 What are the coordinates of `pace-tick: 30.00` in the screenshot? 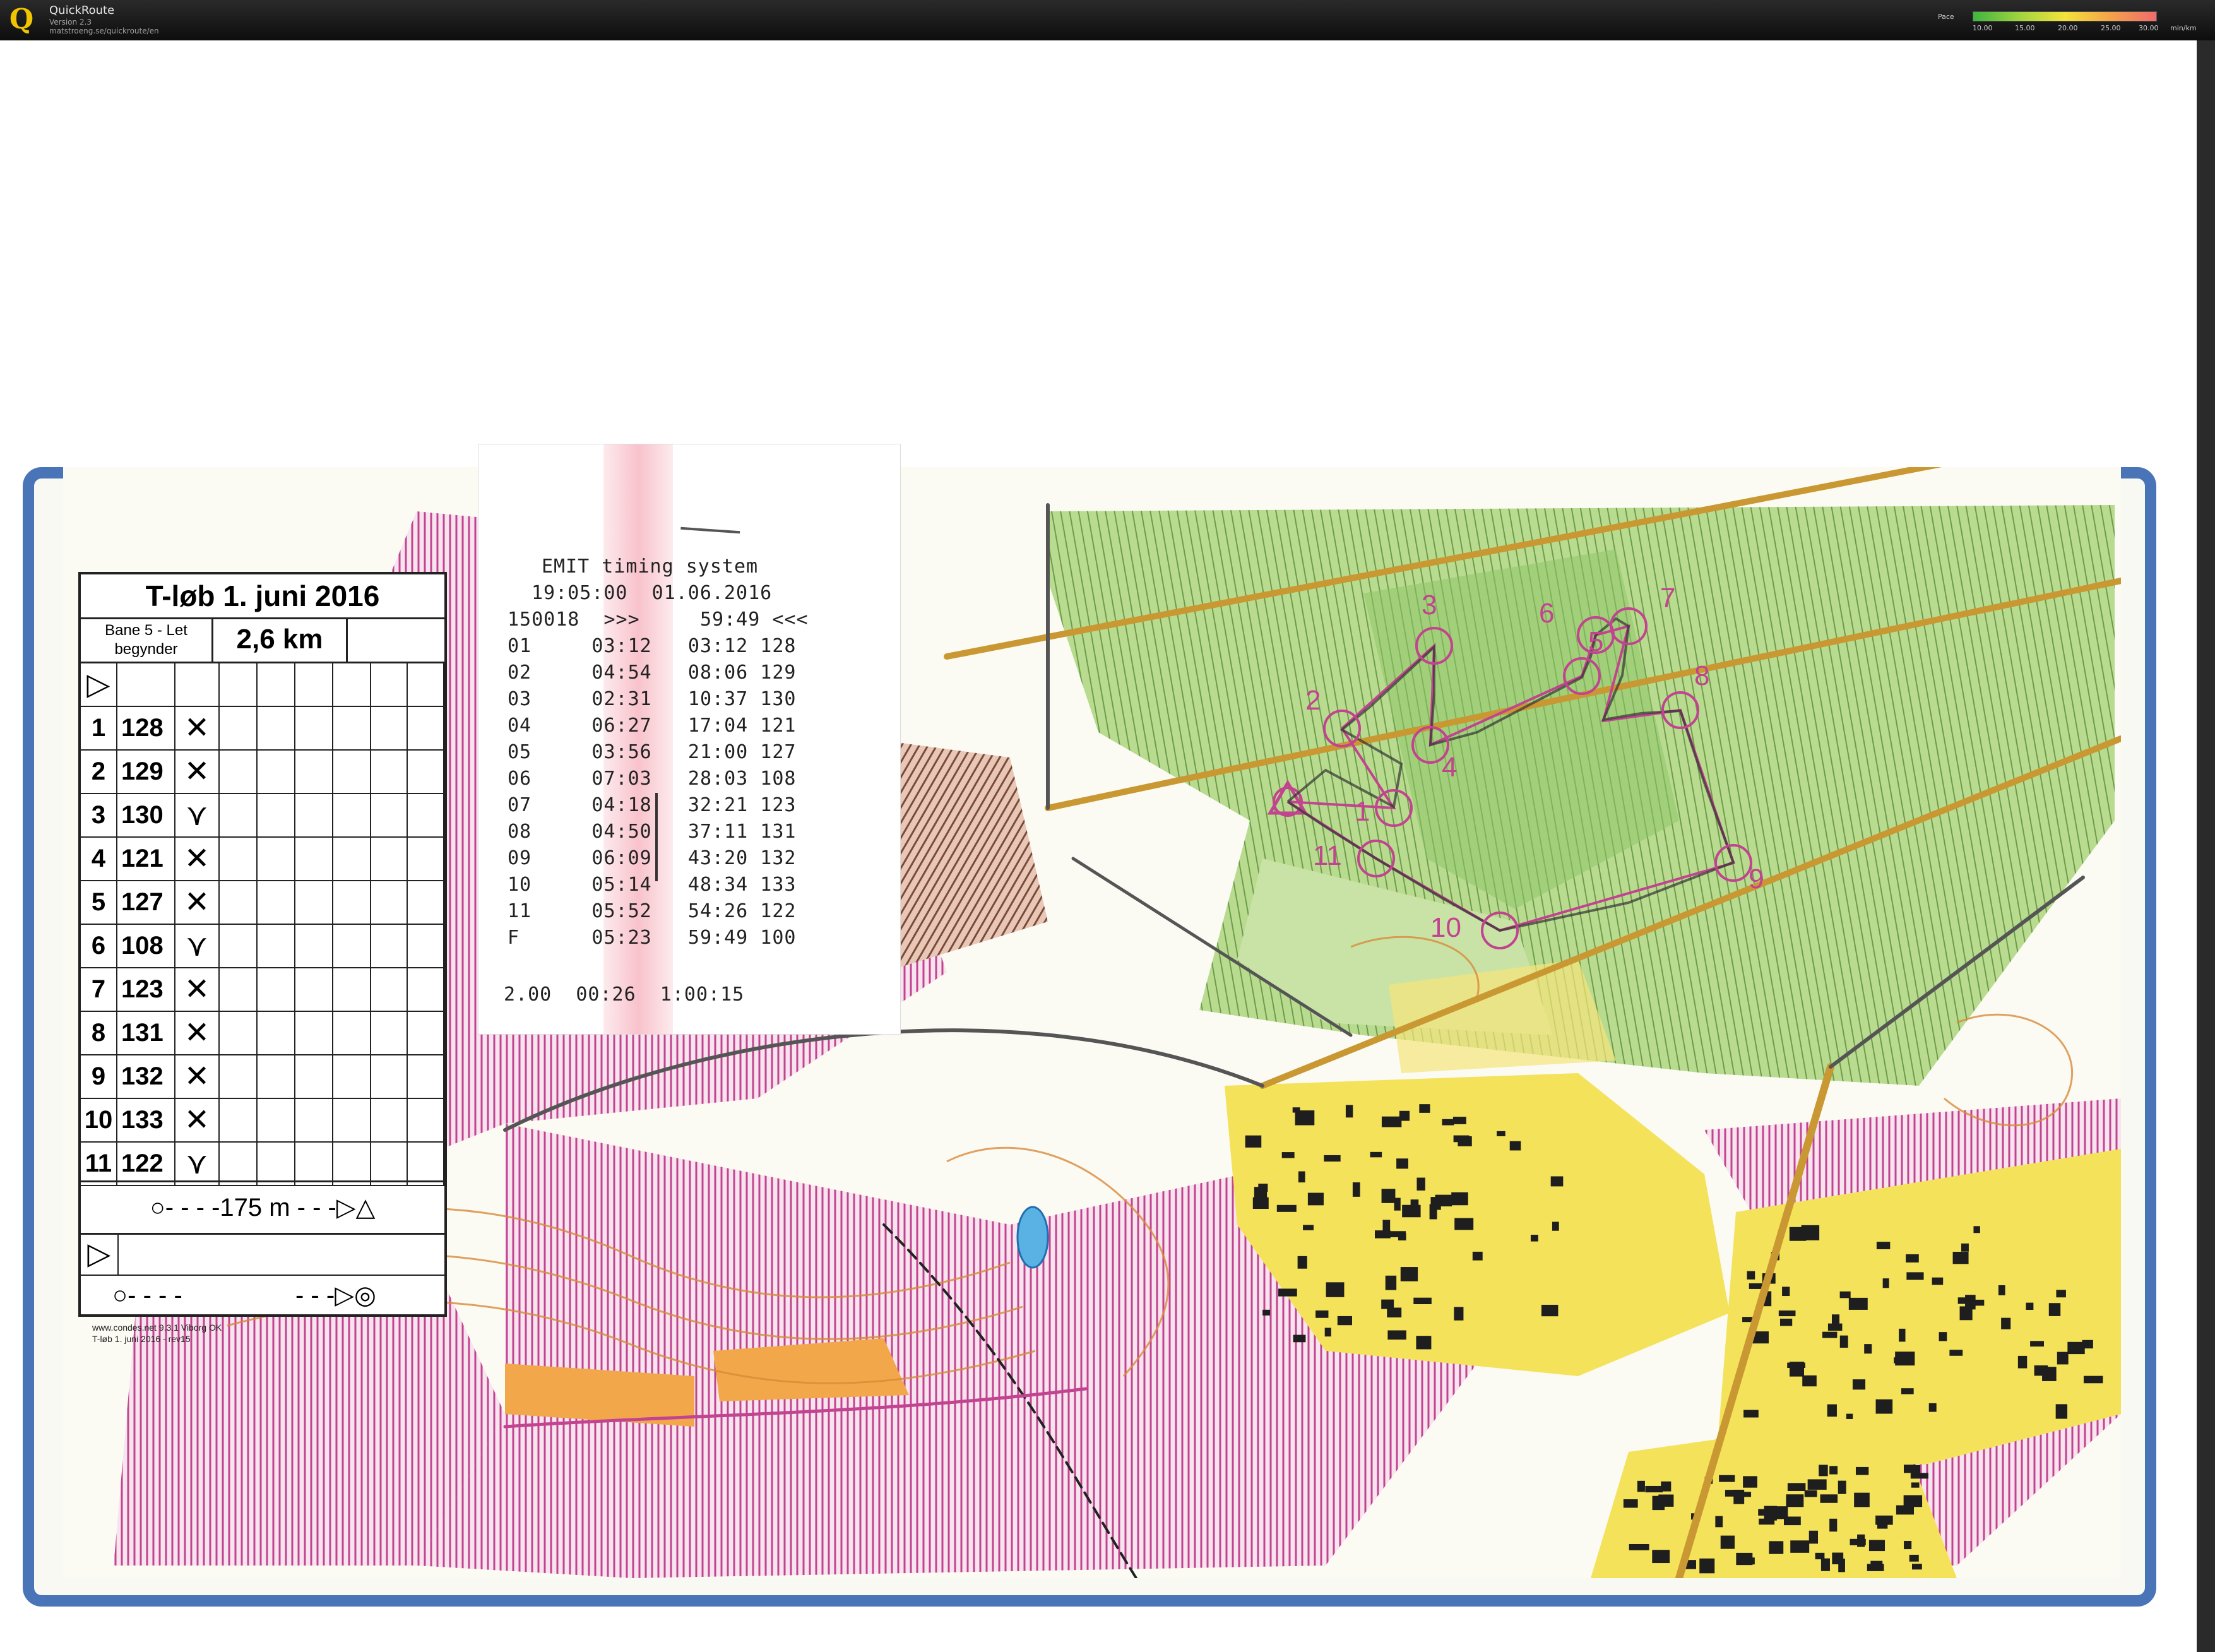 It's located at (2149, 28).